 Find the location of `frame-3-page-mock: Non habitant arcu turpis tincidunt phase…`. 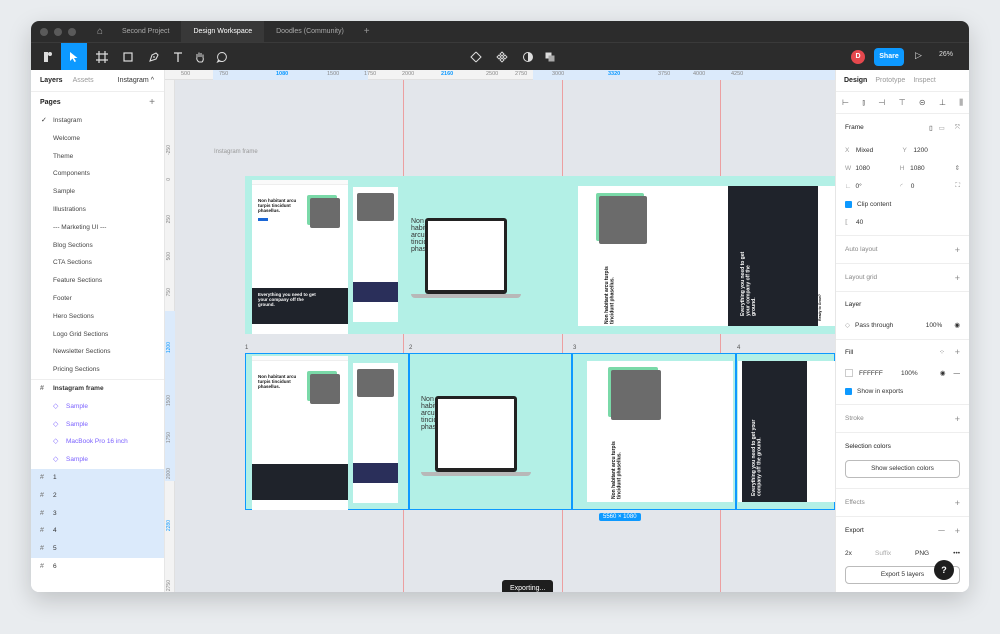

frame-3-page-mock: Non habitant arcu turpis tincidunt phase… is located at coordinates (660, 431).